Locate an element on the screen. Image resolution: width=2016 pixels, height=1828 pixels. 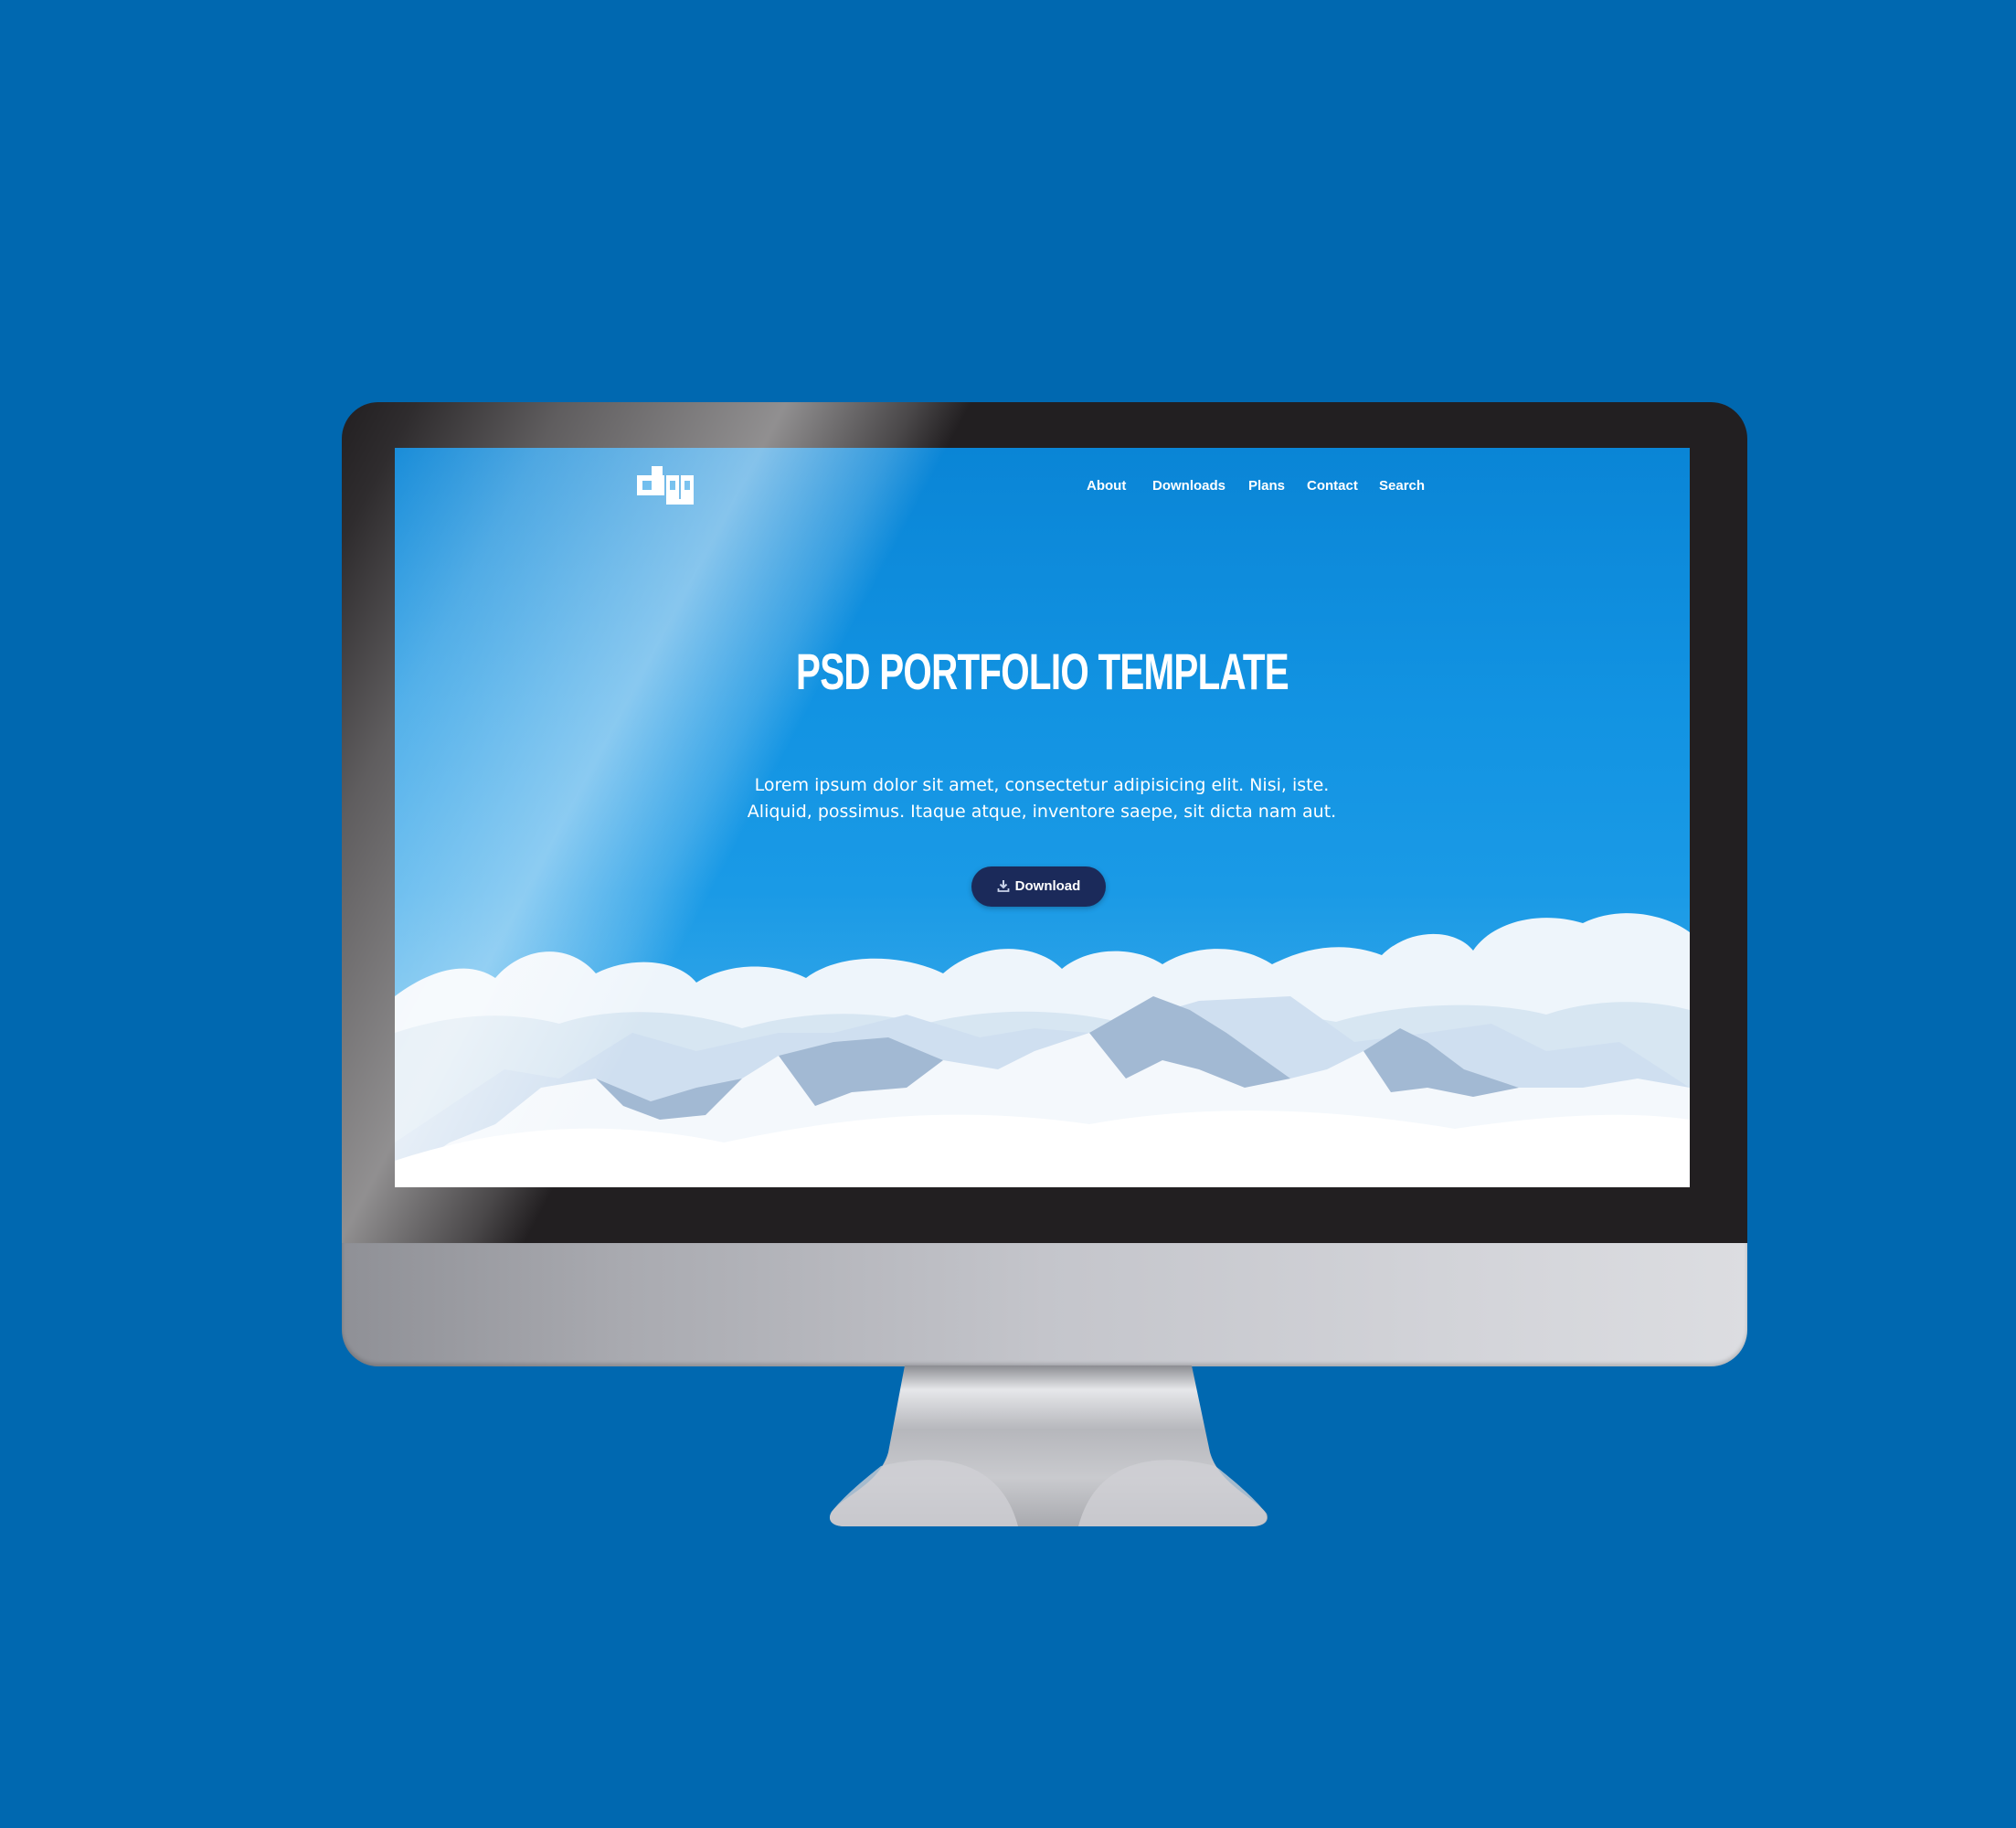
hero-title: PSD PORTFOLIO TEMPLATE is located at coordinates (1043, 671).